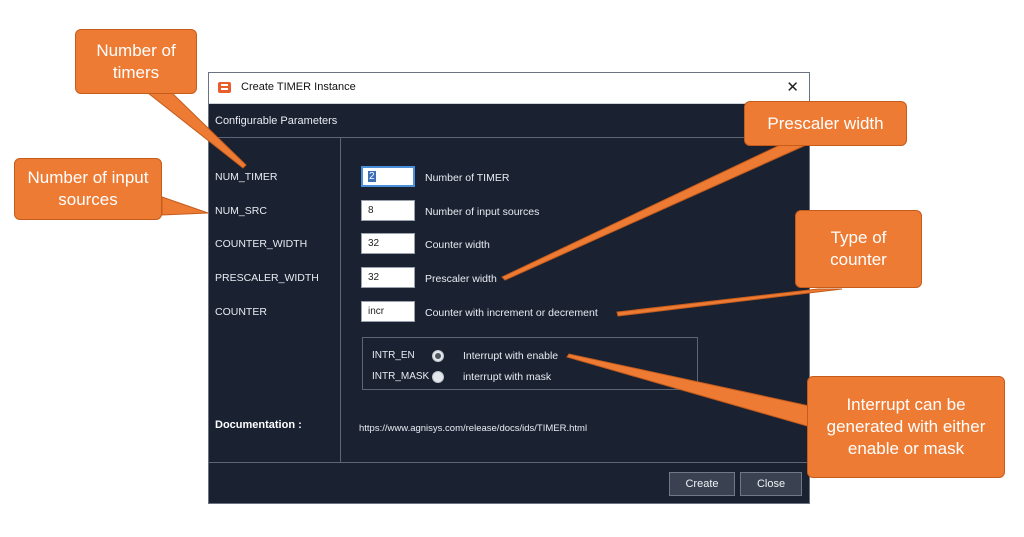 Image resolution: width=1024 pixels, height=537 pixels. What do you see at coordinates (825, 123) in the screenshot?
I see `callout-prescaler-width: Prescaler width` at bounding box center [825, 123].